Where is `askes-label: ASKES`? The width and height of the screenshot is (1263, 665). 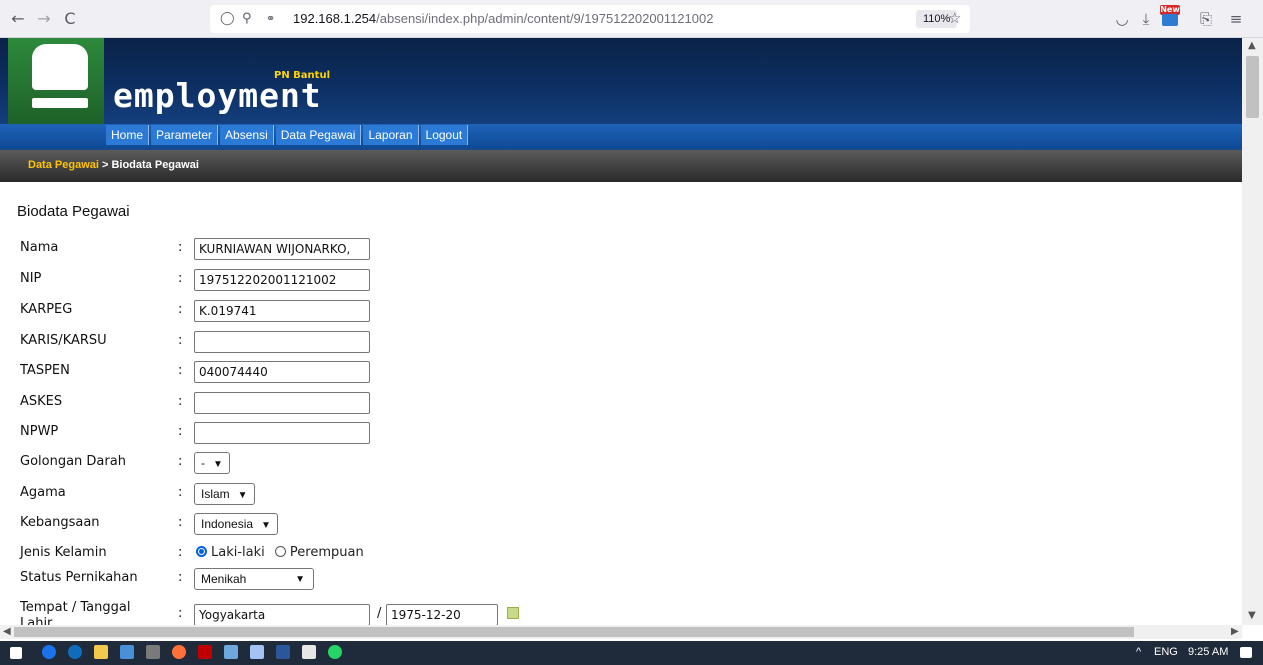 askes-label: ASKES is located at coordinates (41, 401).